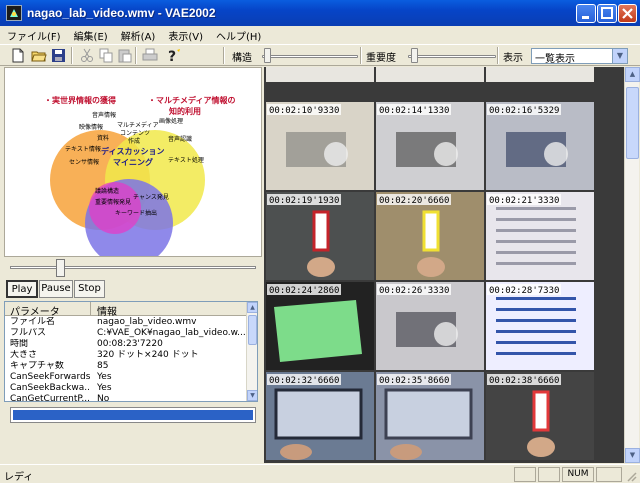 This screenshot has height=483, width=640. What do you see at coordinates (452, 56) in the screenshot?
I see `importance-slider-track` at bounding box center [452, 56].